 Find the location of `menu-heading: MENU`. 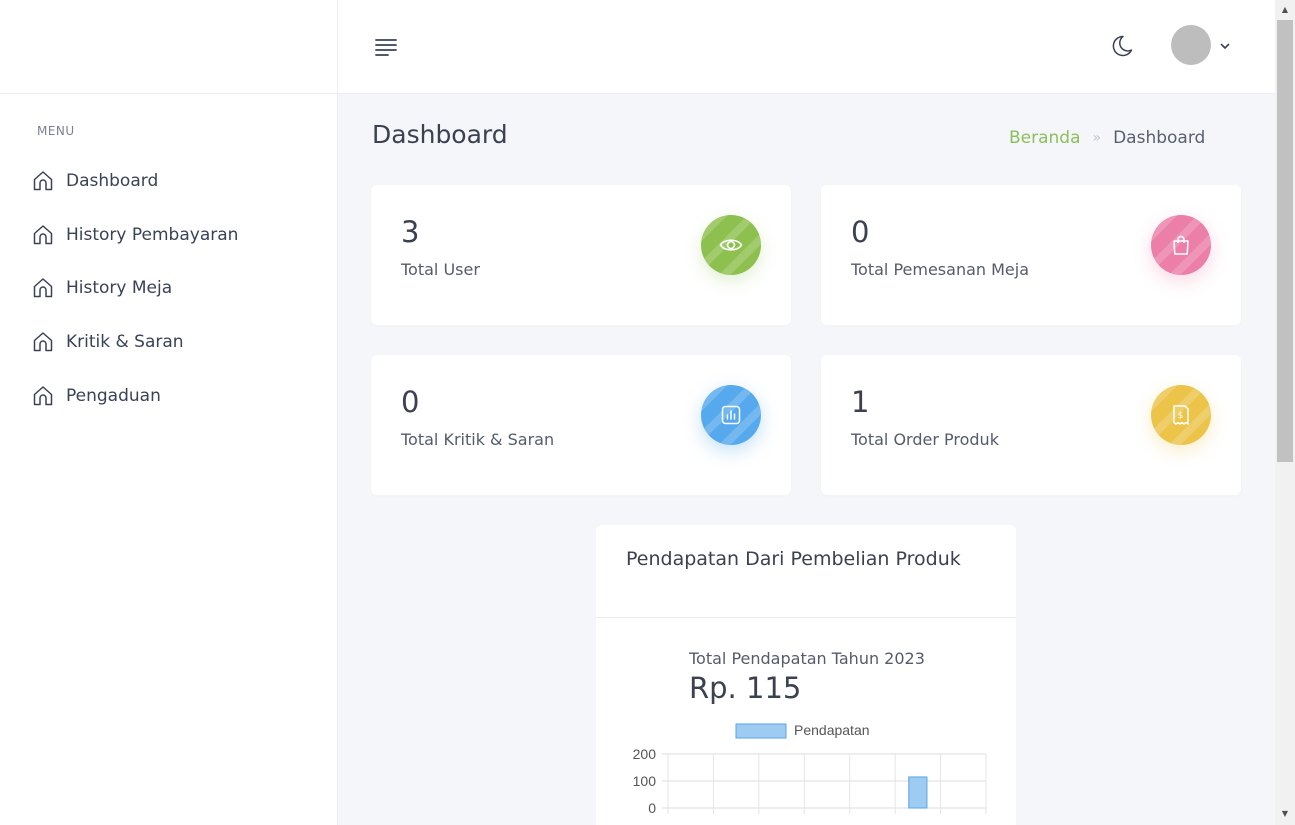

menu-heading: MENU is located at coordinates (56, 131).